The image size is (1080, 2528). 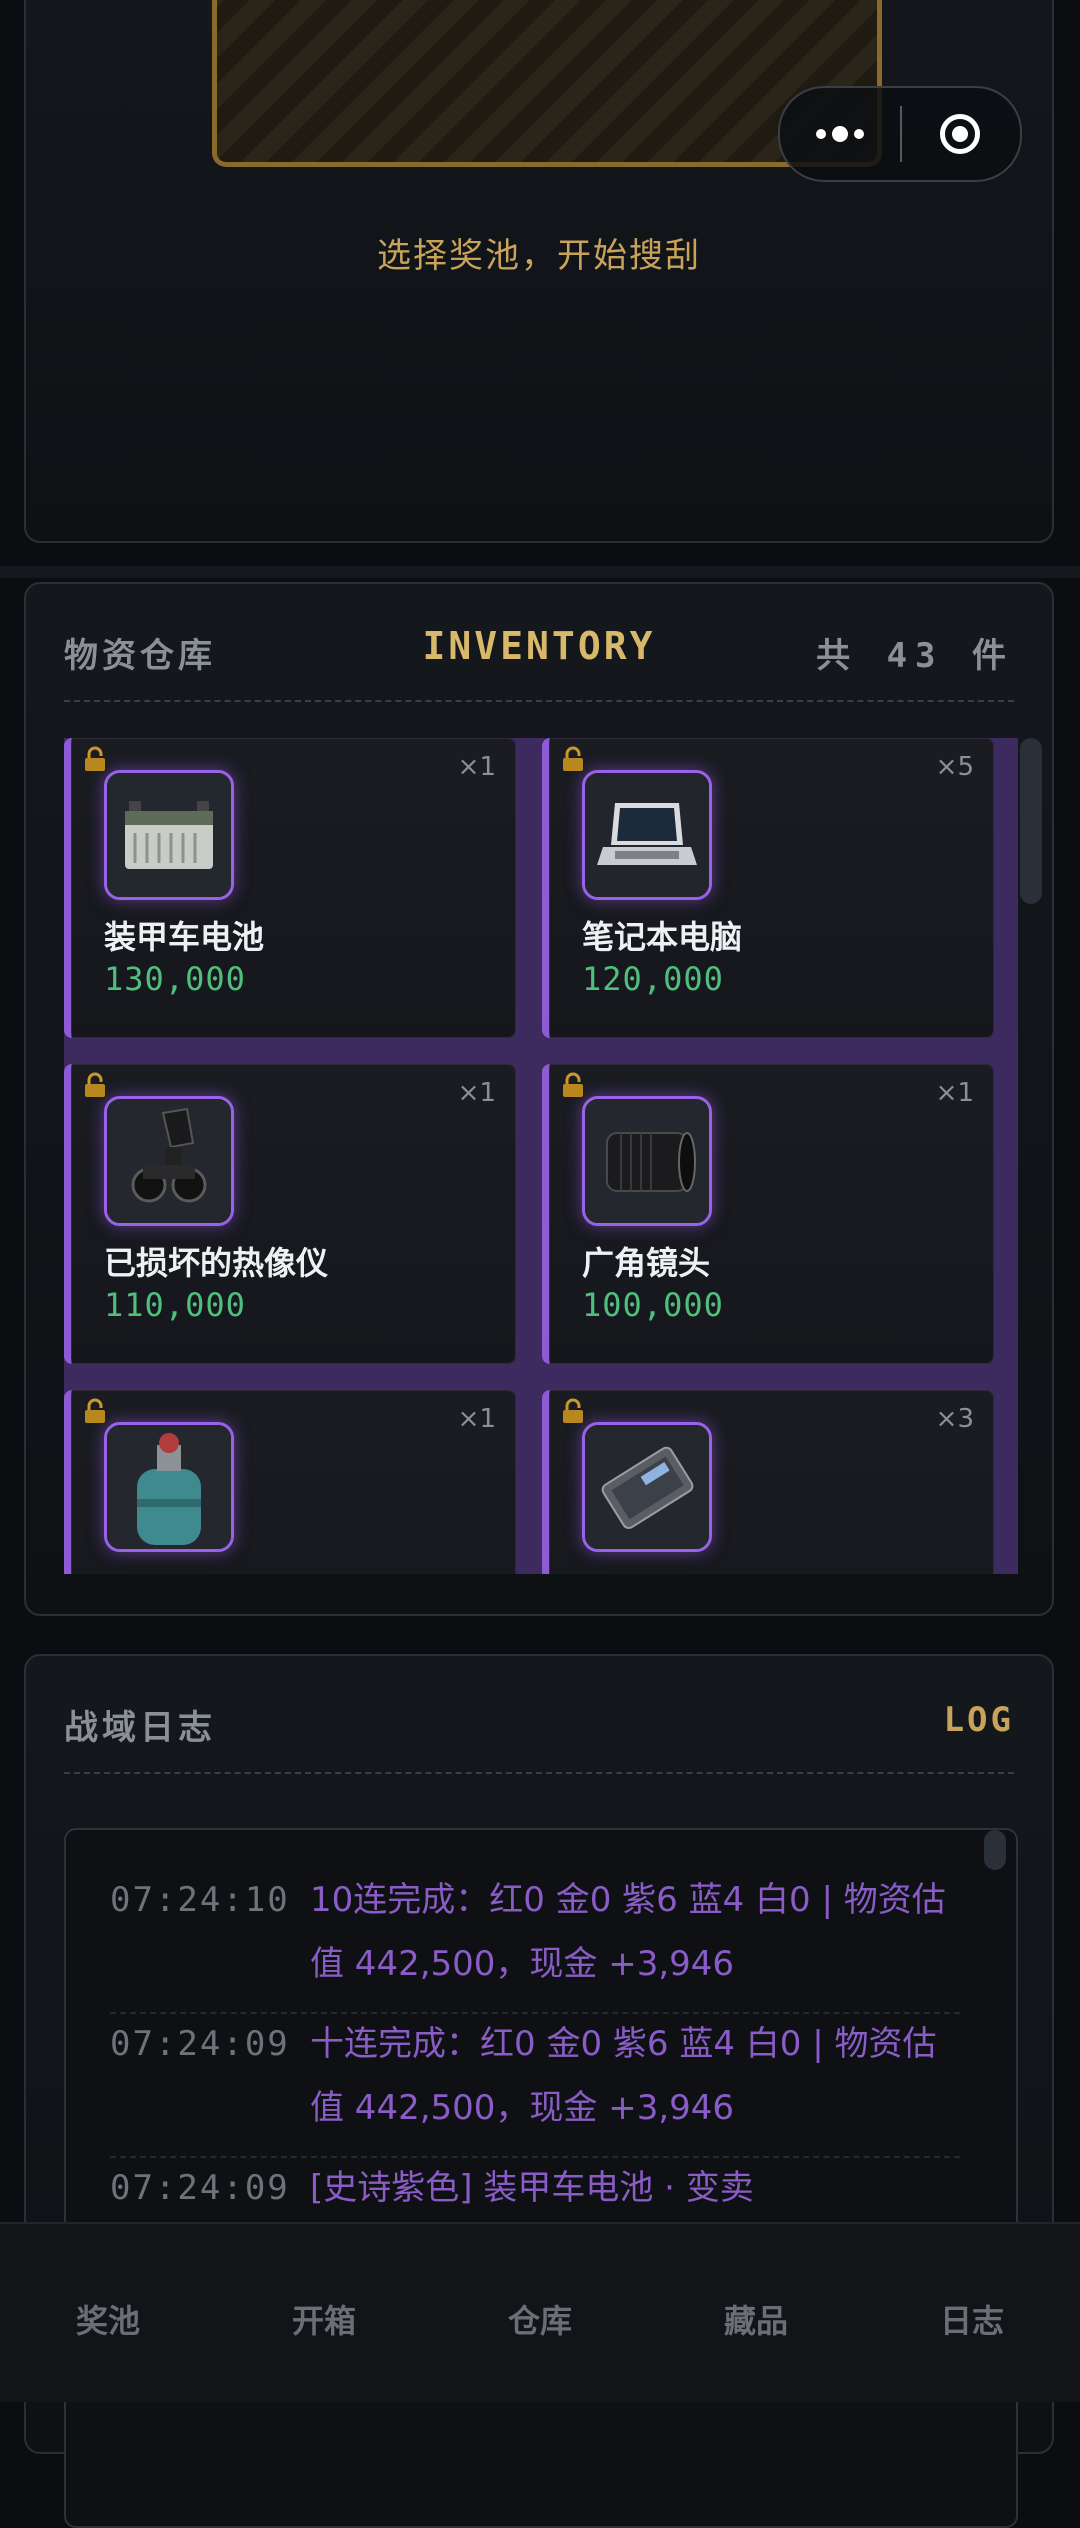 I want to click on tab-log: 日志, so click(x=972, y=2313).